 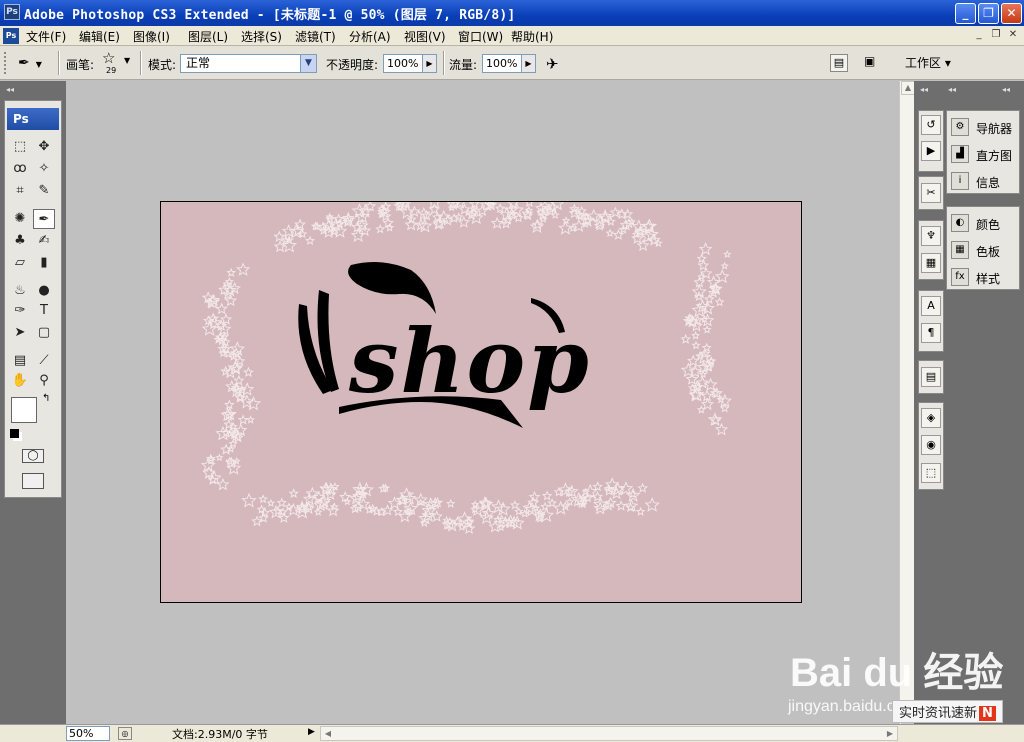 What do you see at coordinates (370, 36) in the screenshot?
I see `menu-analysis: 分析(A)` at bounding box center [370, 36].